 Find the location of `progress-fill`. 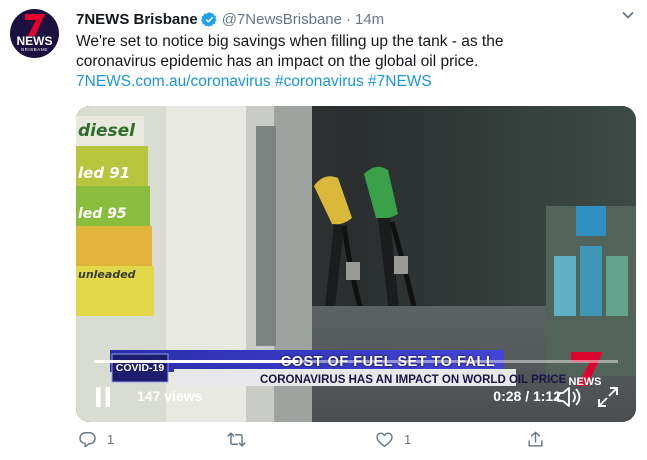

progress-fill is located at coordinates (196, 361).